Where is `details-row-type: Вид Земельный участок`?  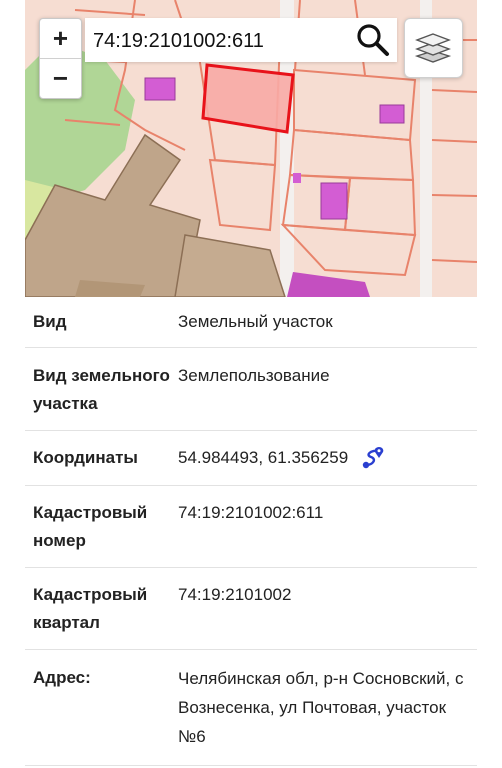
details-row-type: Вид Земельный участок is located at coordinates (251, 322).